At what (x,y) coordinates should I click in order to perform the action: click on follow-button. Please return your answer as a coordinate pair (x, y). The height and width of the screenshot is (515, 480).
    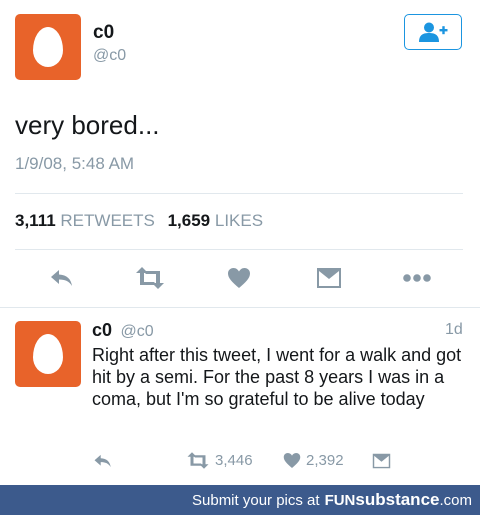
    Looking at the image, I should click on (433, 32).